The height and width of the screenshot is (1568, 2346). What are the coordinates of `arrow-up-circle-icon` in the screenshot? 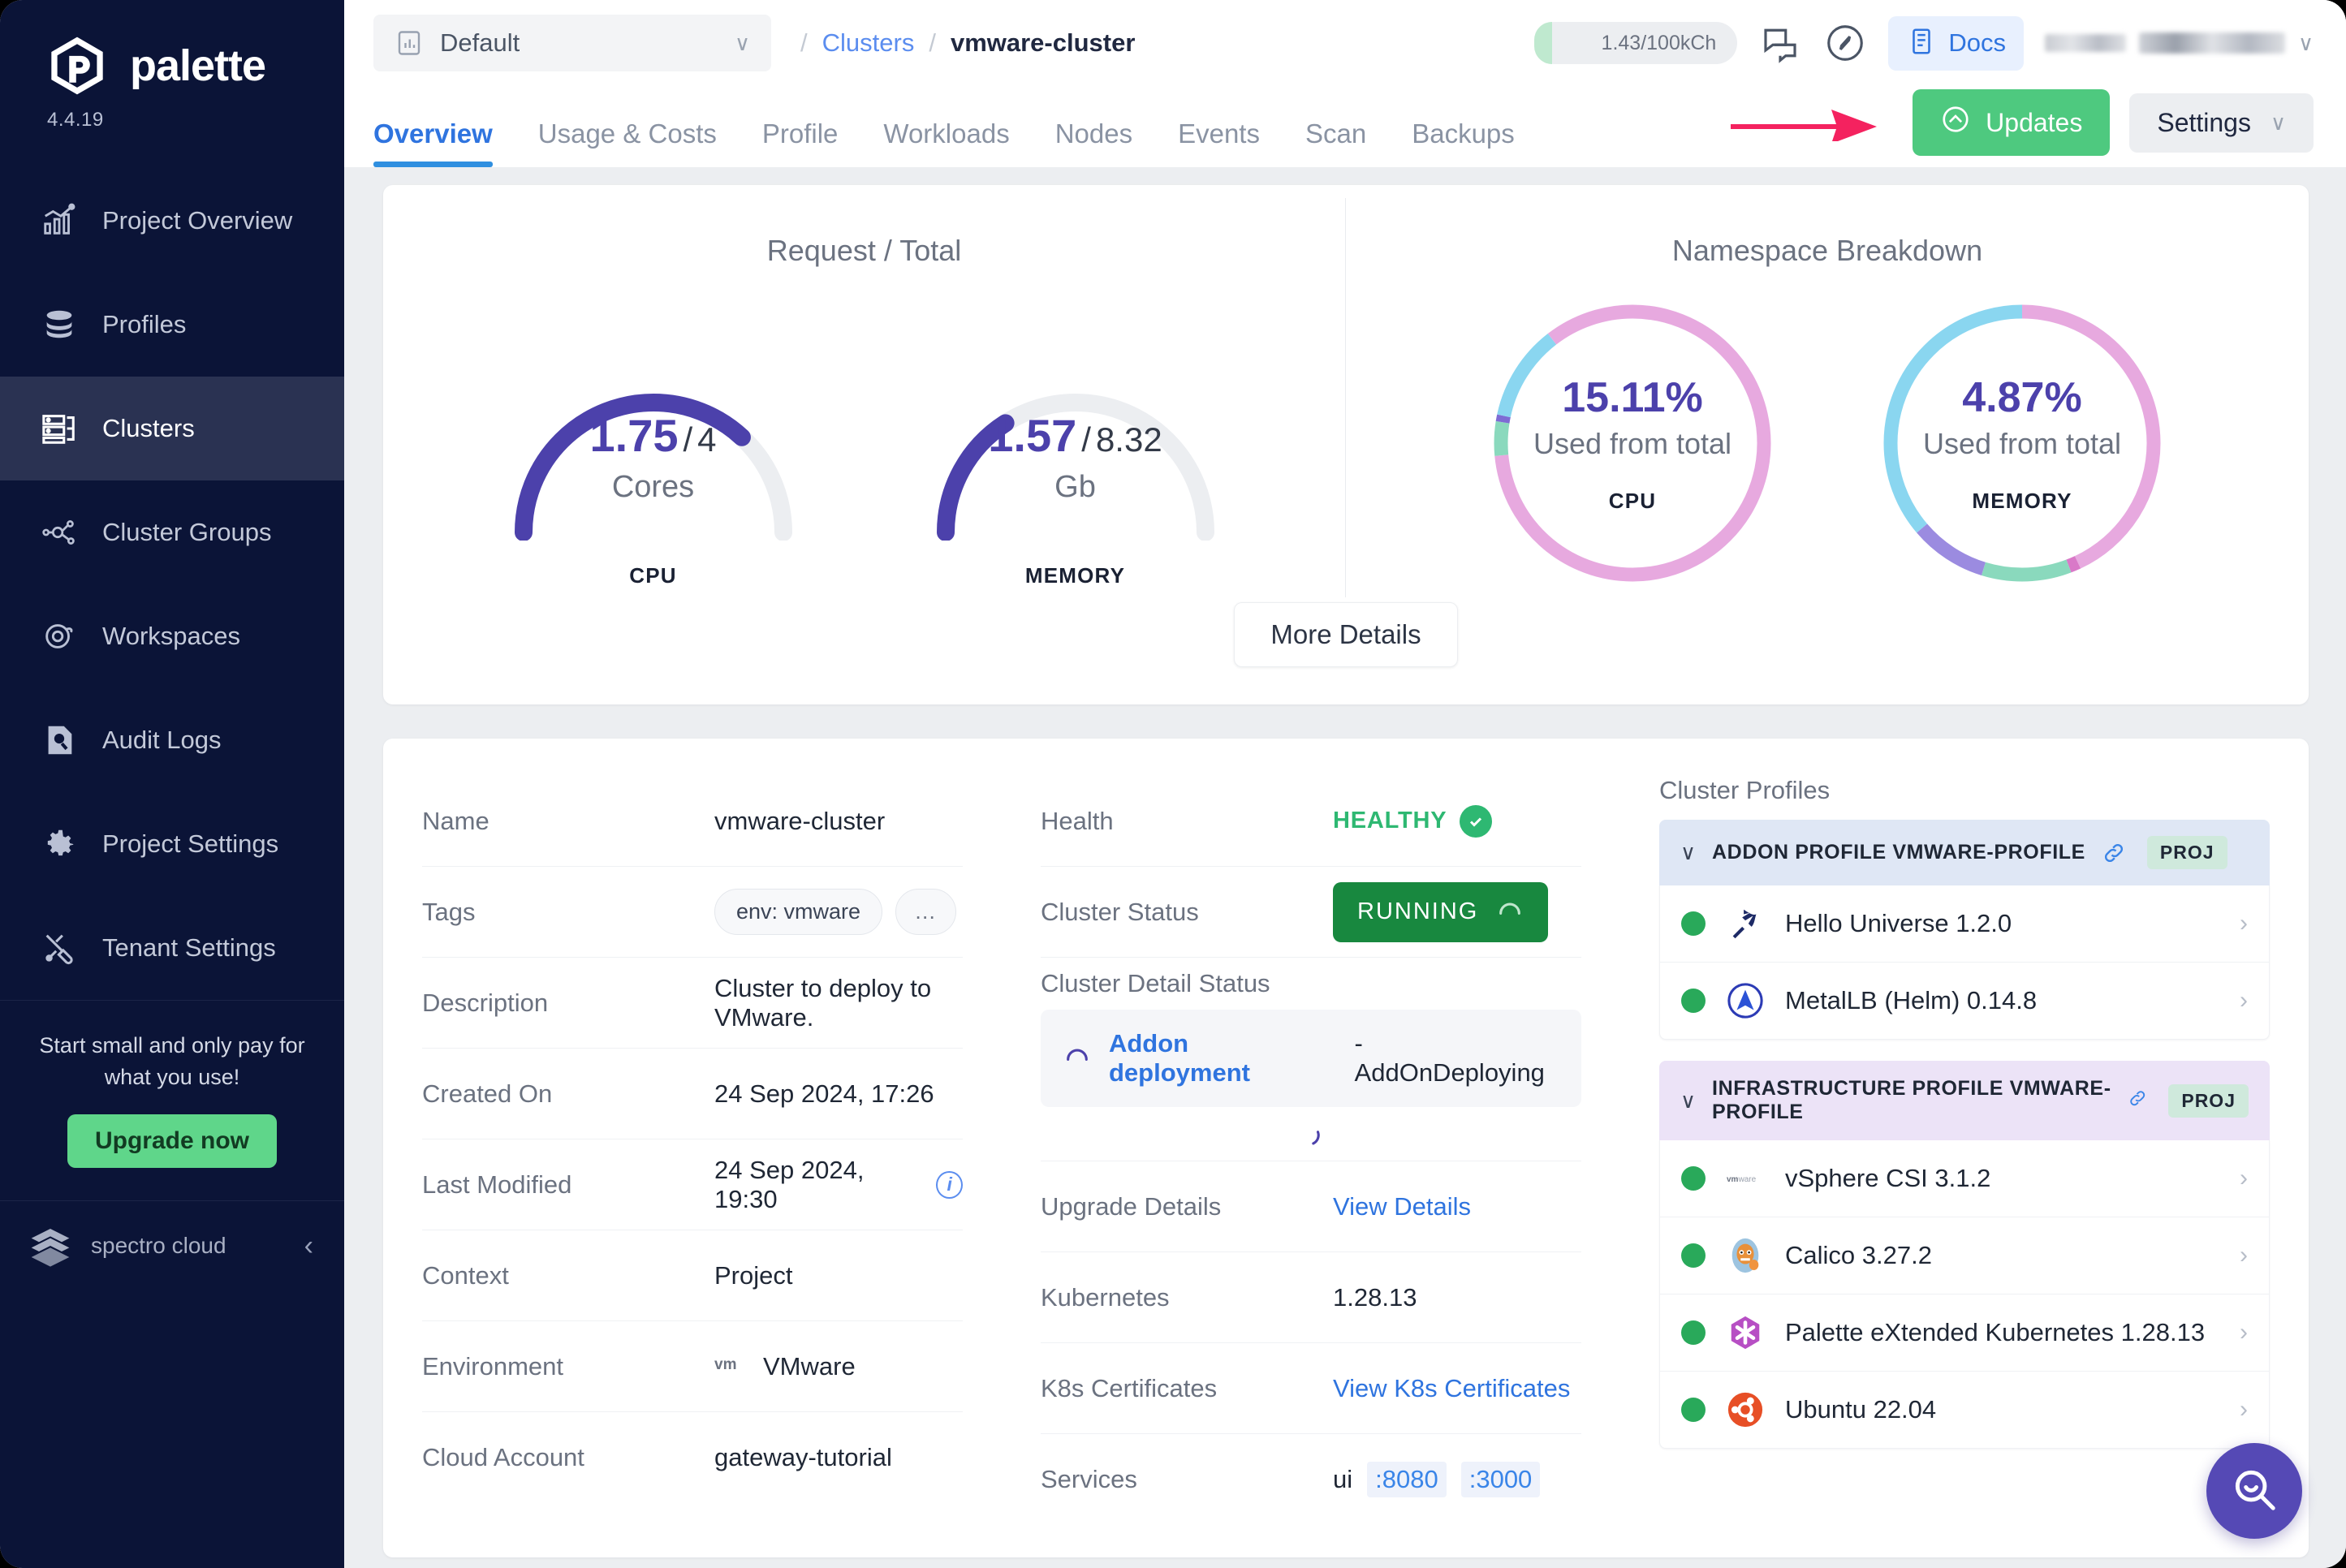 It's located at (1955, 123).